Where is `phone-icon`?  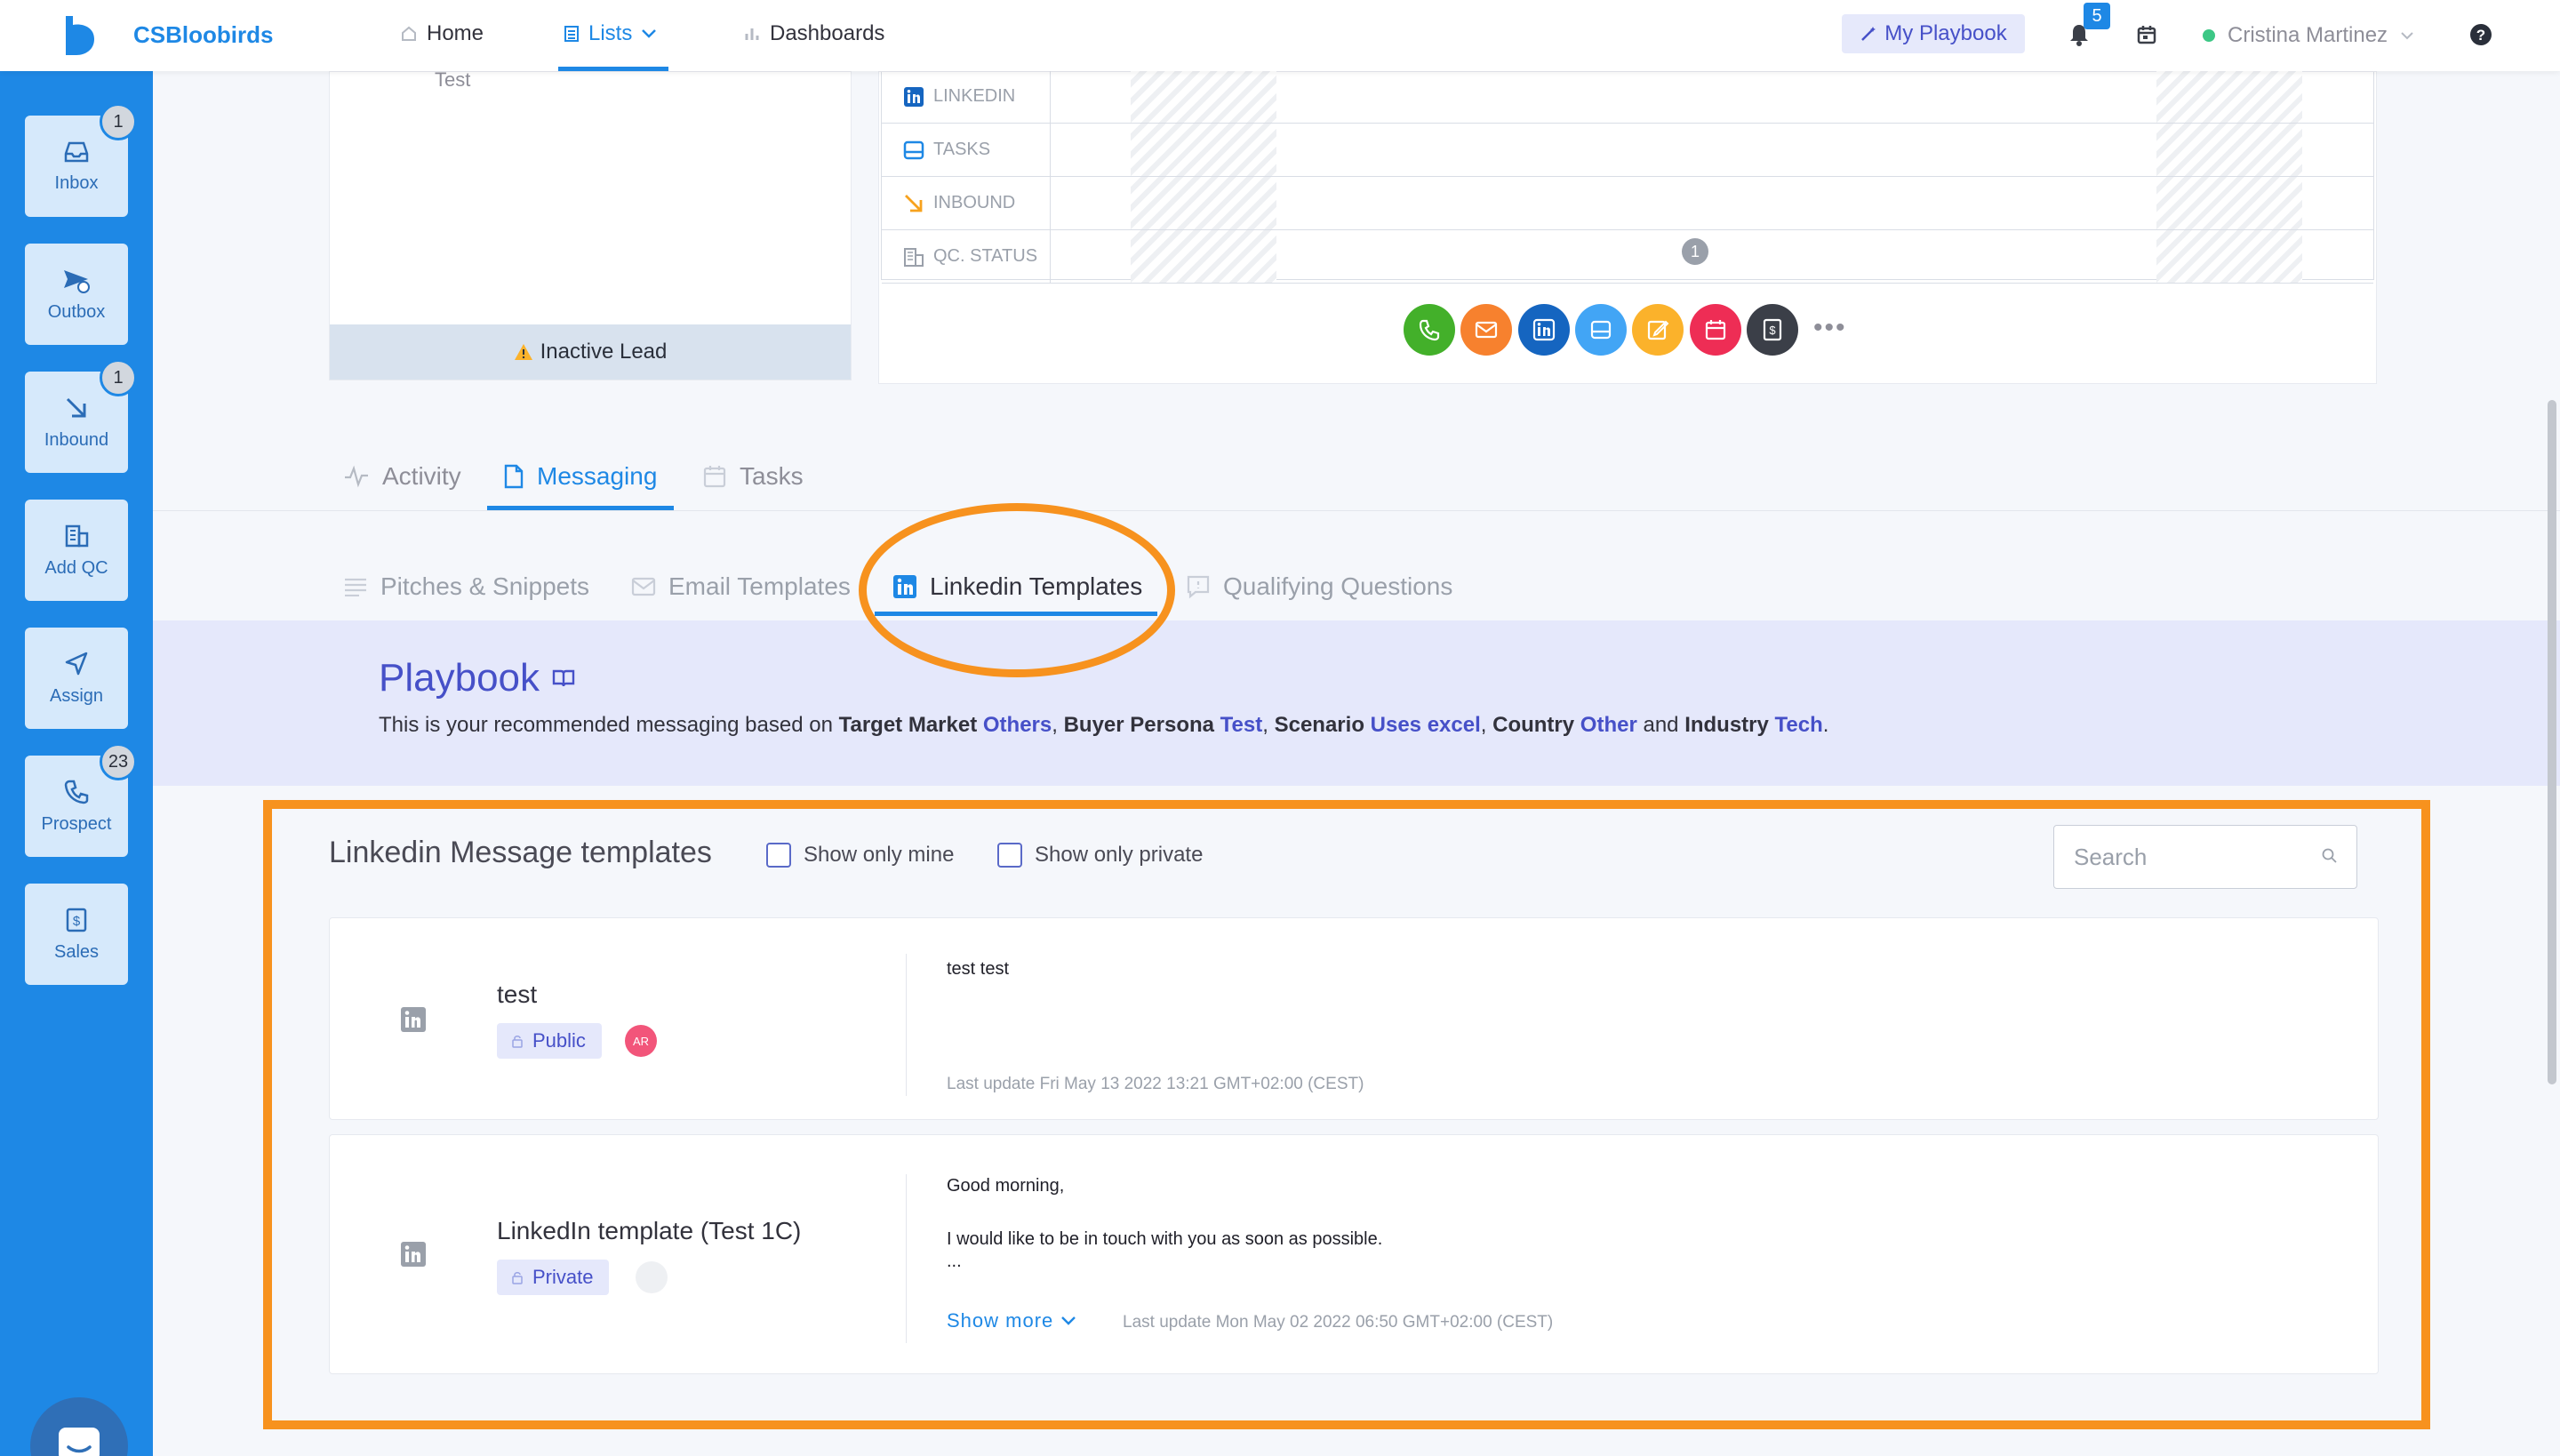 phone-icon is located at coordinates (1429, 330).